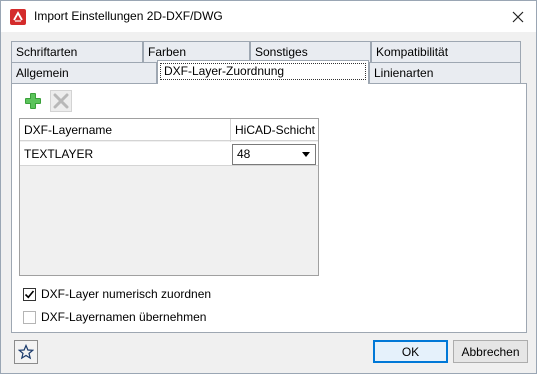 The width and height of the screenshot is (537, 374). Describe the element at coordinates (84, 72) in the screenshot. I see `tab-allgemein: Allgemein` at that location.